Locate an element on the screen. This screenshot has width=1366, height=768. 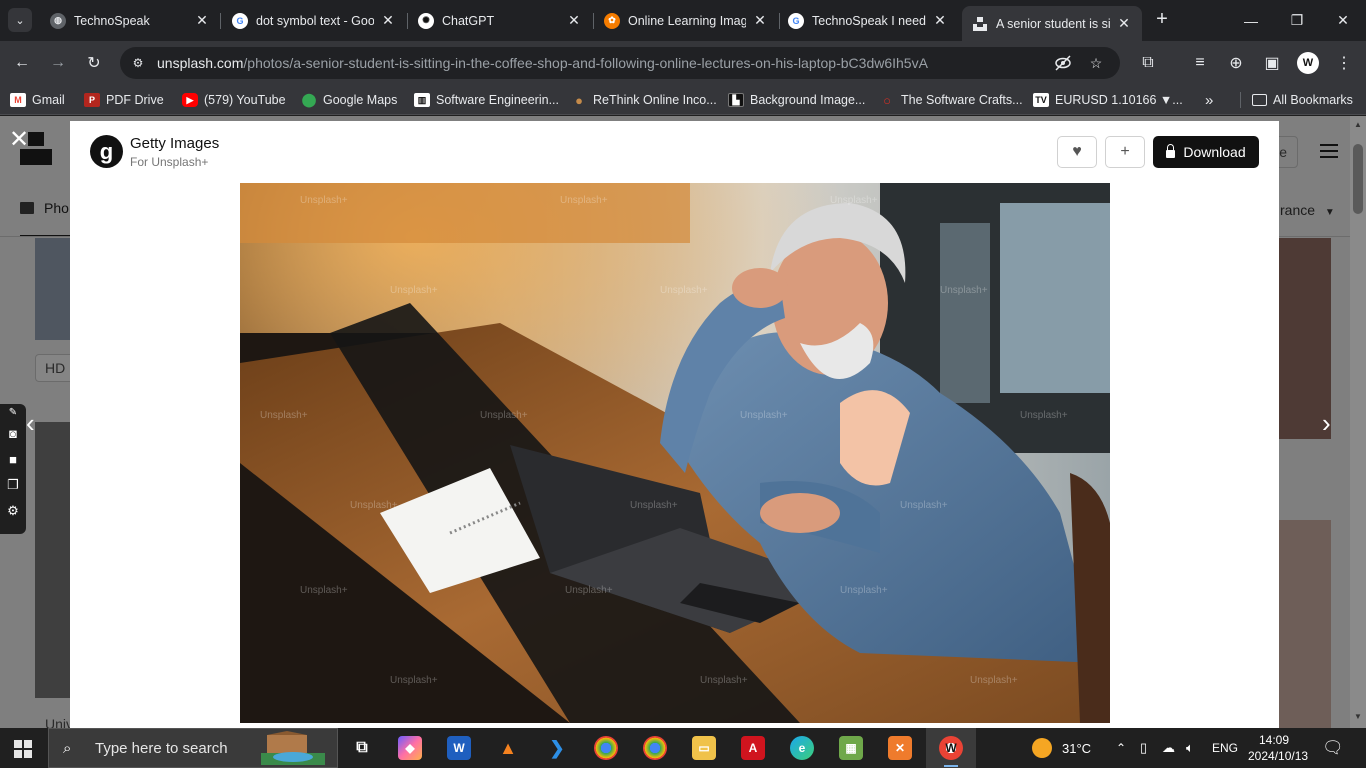
excel-chart-icon: ▦ is located at coordinates (851, 748).